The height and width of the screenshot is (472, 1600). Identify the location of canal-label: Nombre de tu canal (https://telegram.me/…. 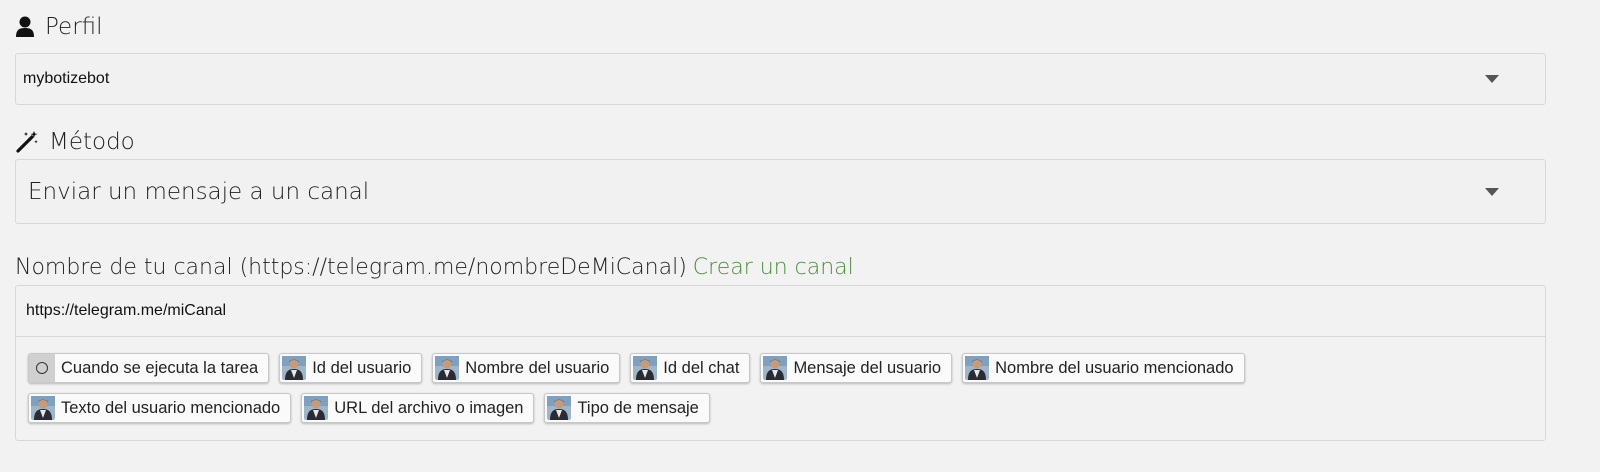
(434, 267).